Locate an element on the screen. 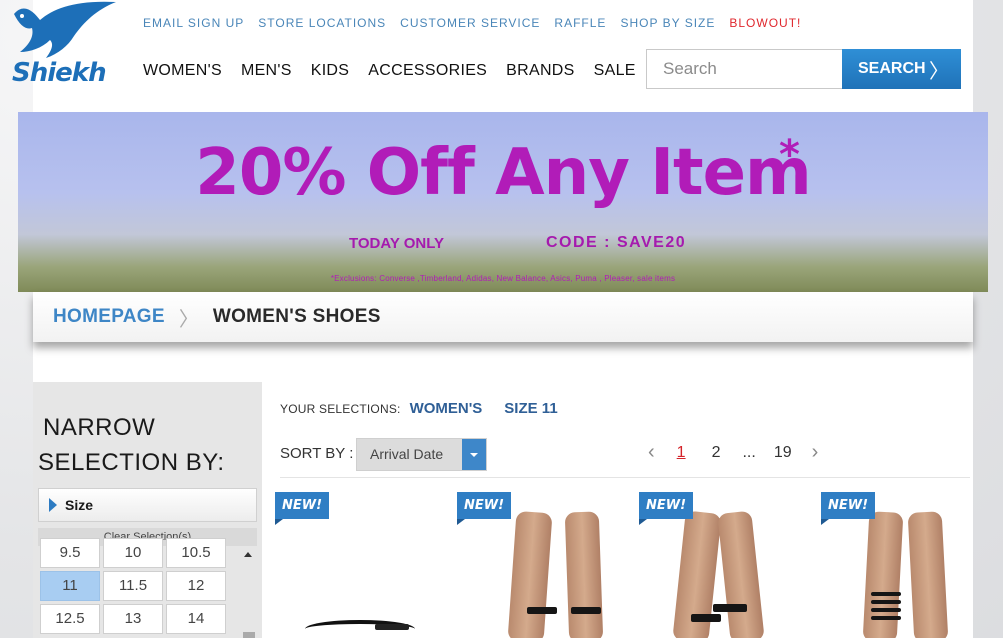 This screenshot has width=1003, height=638. size-option: 12 is located at coordinates (196, 586).